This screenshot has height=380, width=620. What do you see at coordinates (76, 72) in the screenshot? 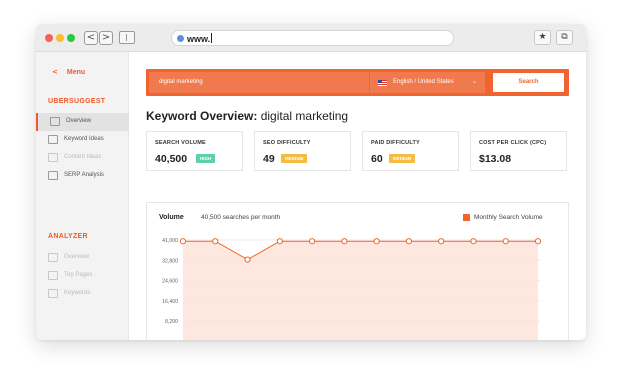
I see `menu-label: Menu` at bounding box center [76, 72].